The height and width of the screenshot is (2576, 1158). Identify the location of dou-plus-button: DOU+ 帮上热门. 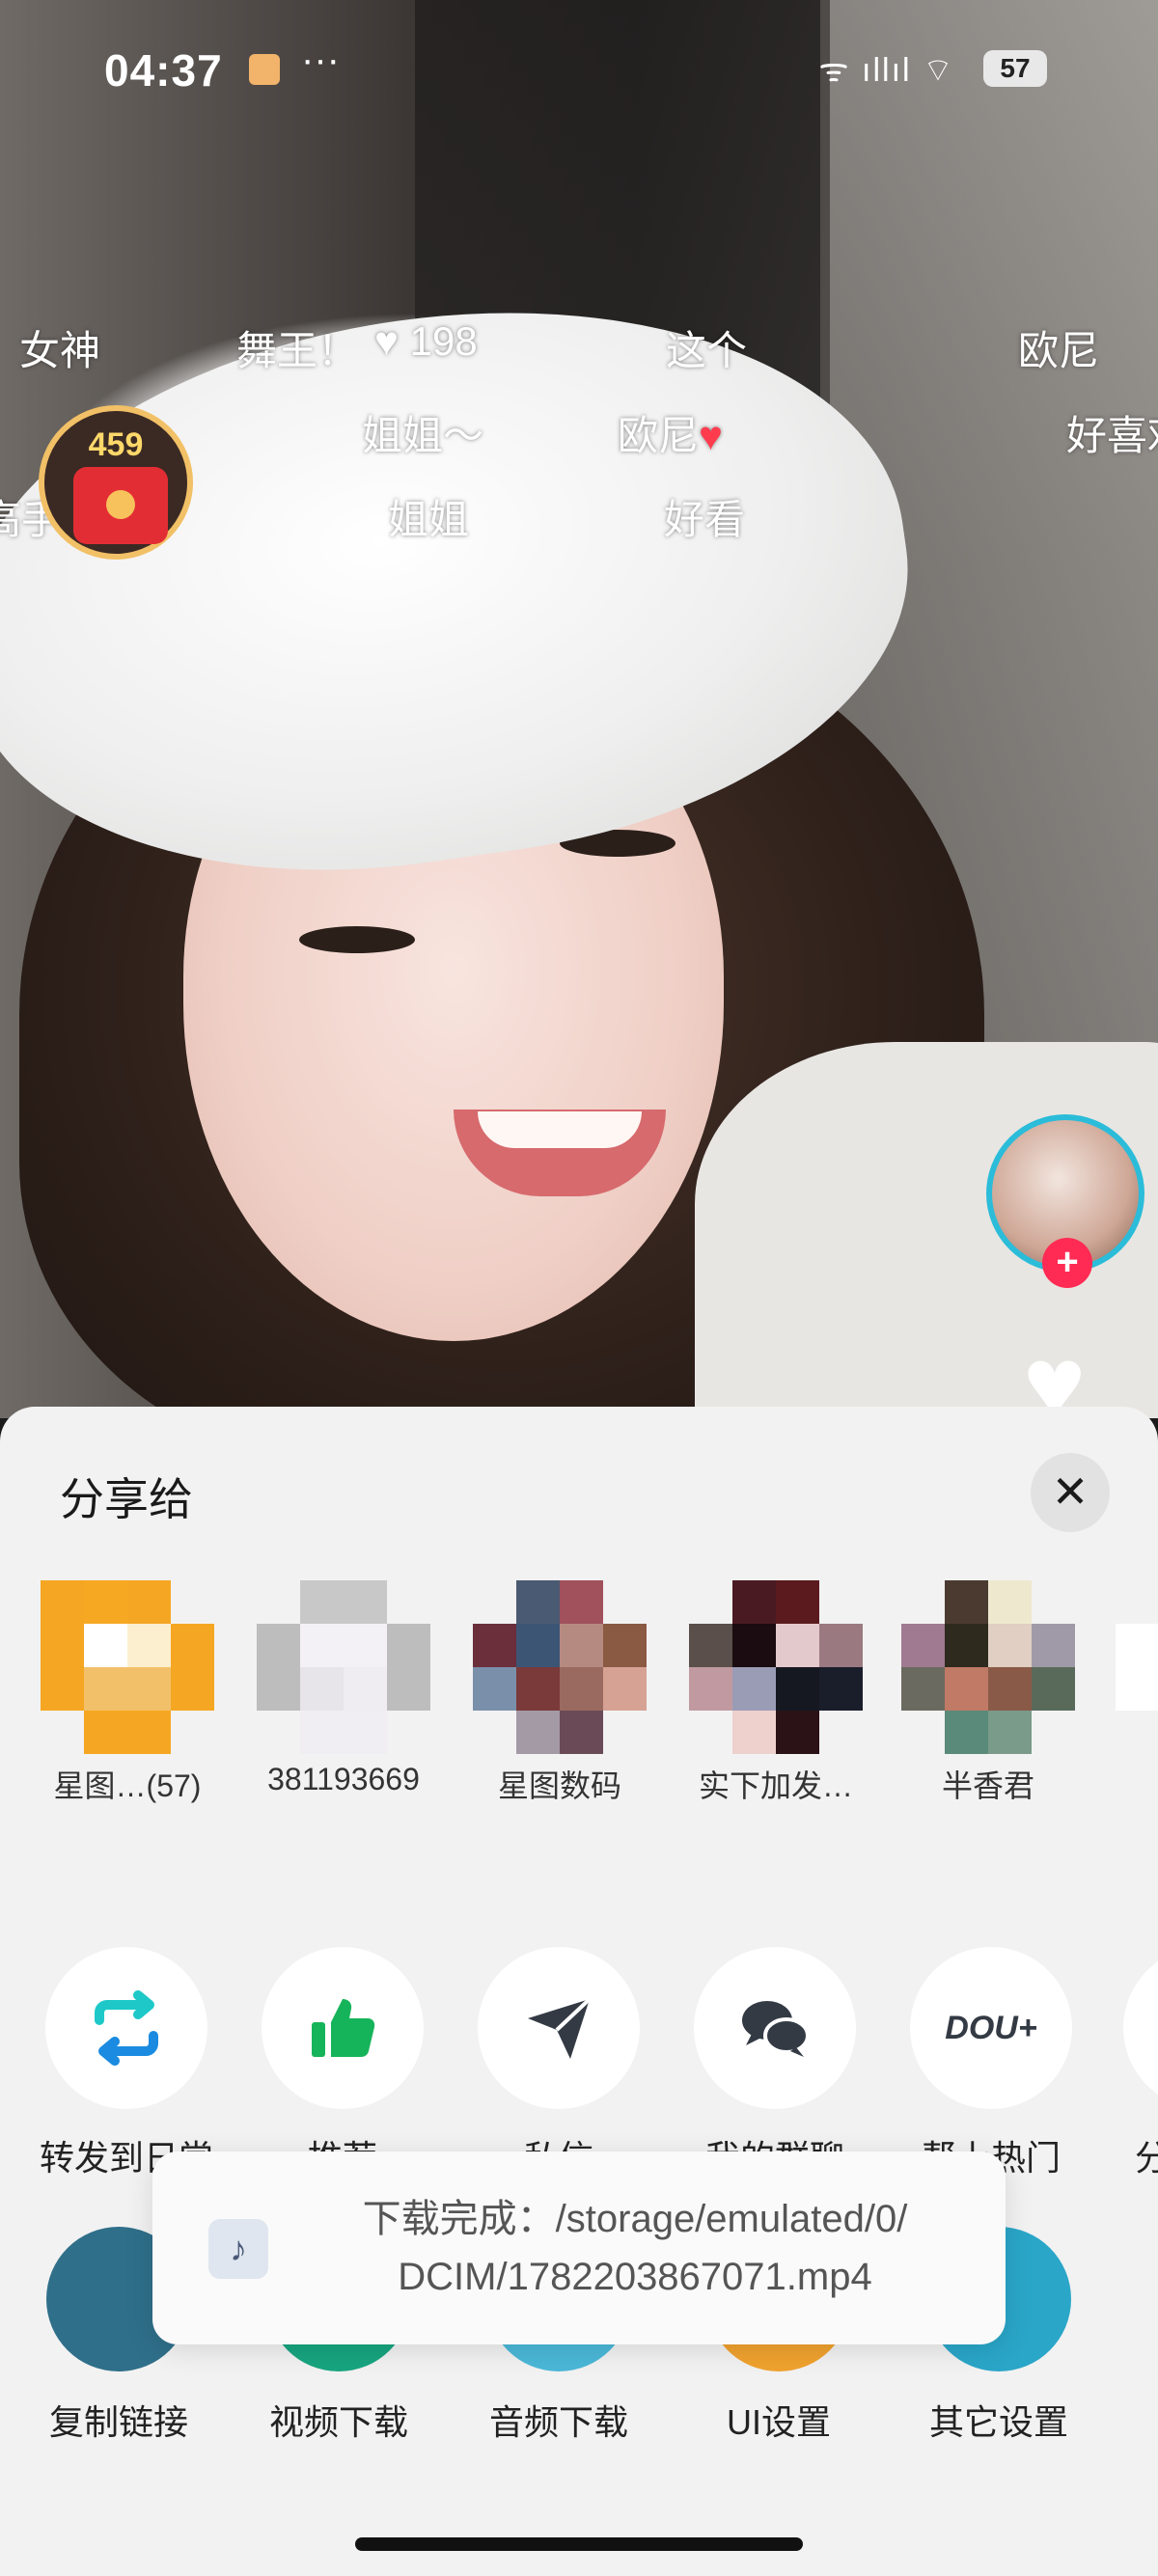
(991, 2064).